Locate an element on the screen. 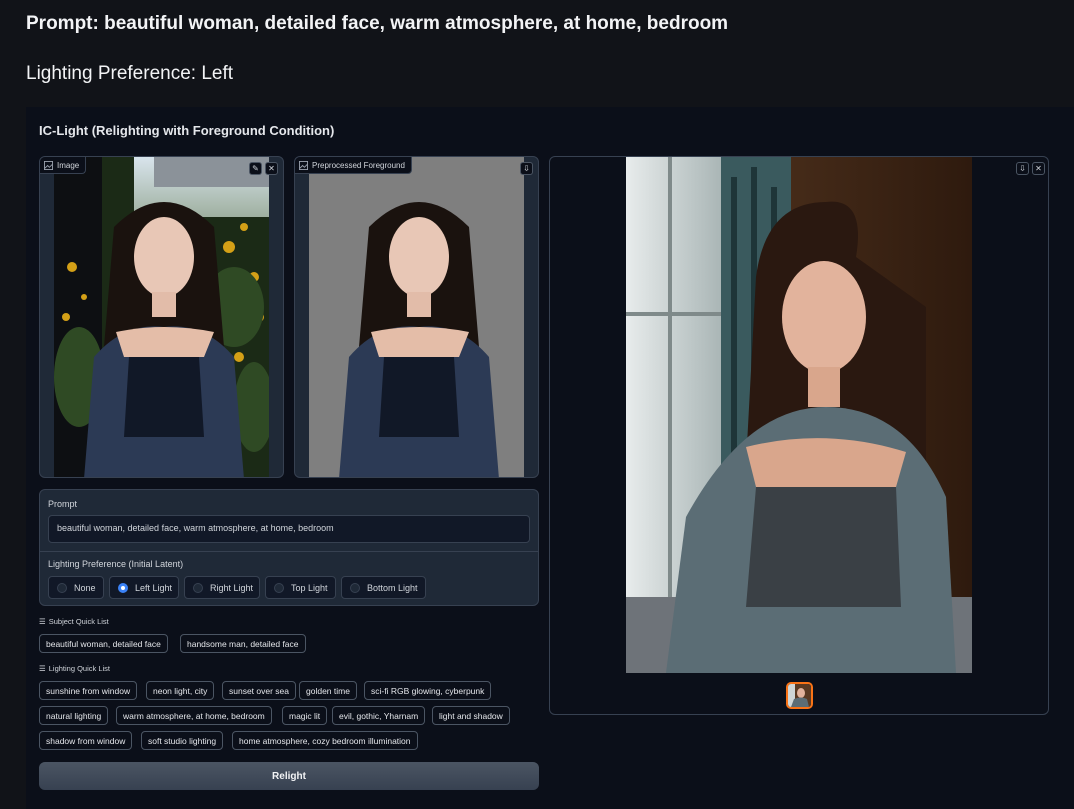 The image size is (1074, 809). radio-label: Left Light is located at coordinates (154, 587).